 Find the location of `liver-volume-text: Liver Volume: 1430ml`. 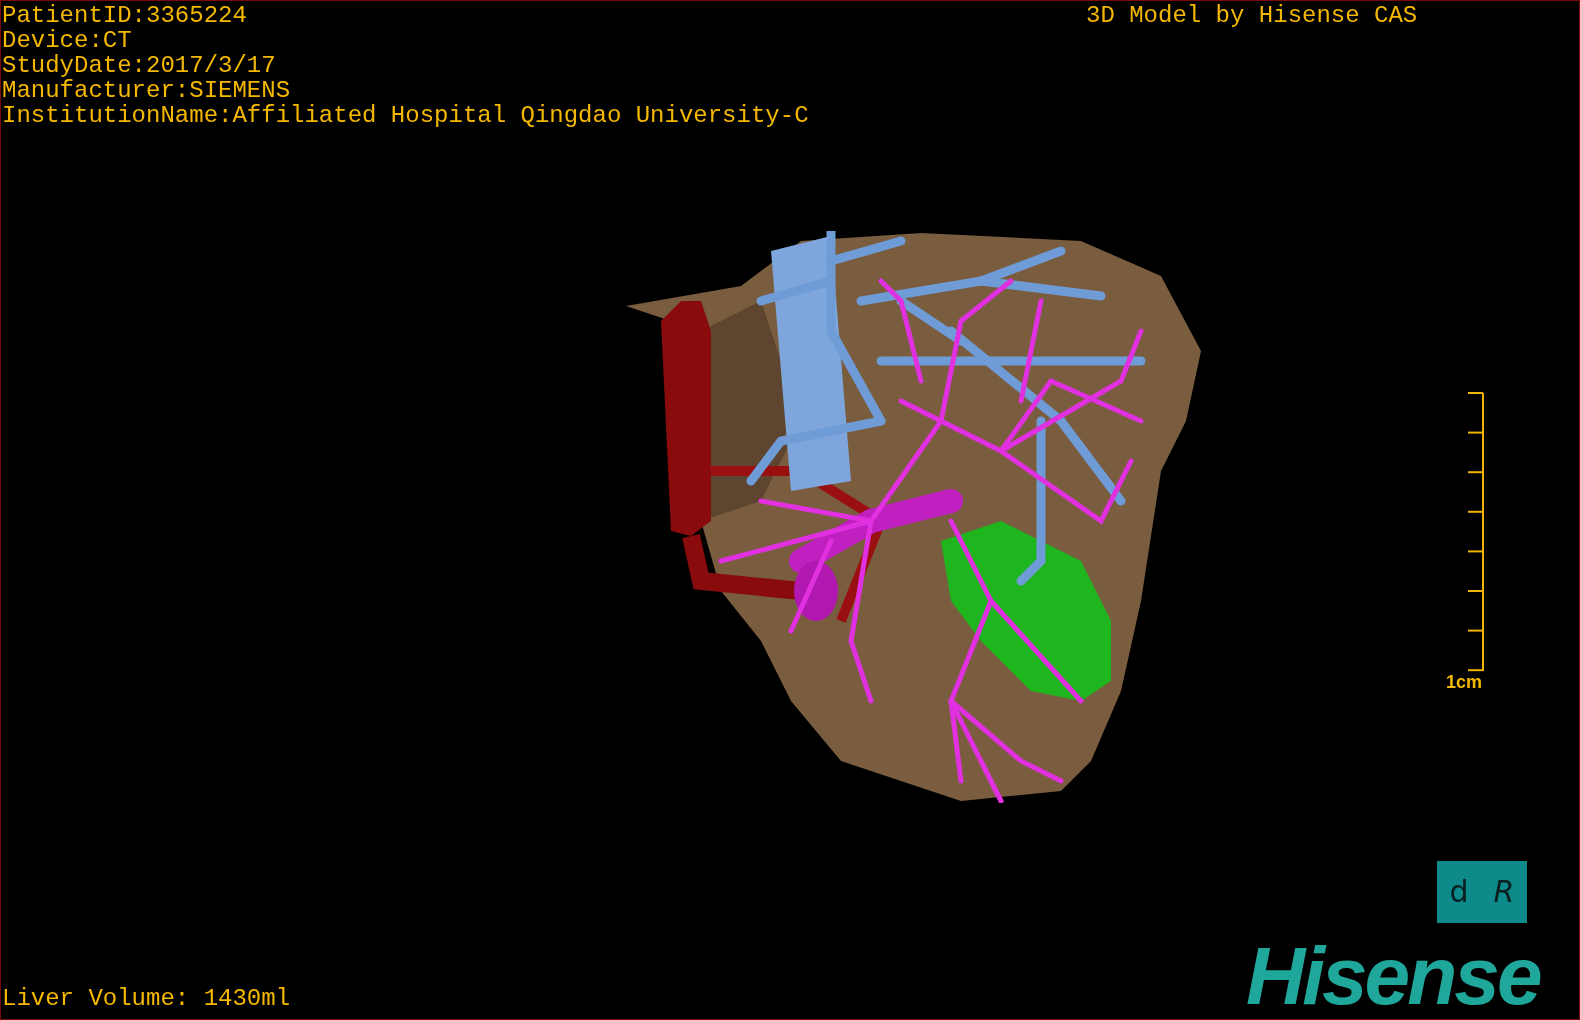

liver-volume-text: Liver Volume: 1430ml is located at coordinates (146, 999).